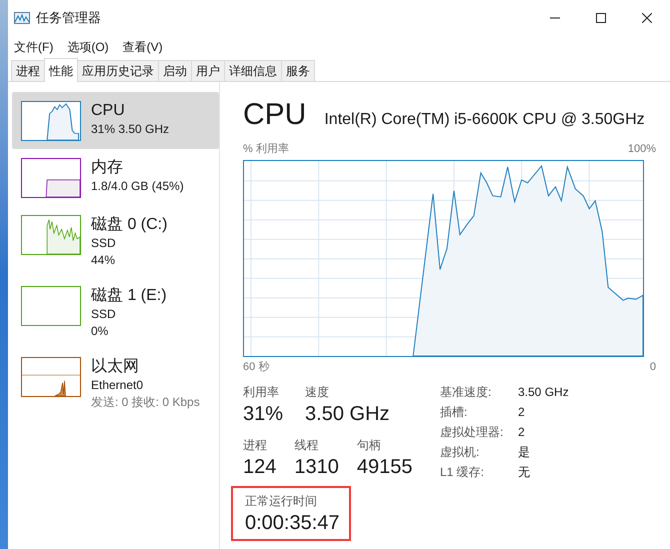  What do you see at coordinates (137, 186) in the screenshot?
I see `resource-detail: 1.8/4.0 GB (45%)` at bounding box center [137, 186].